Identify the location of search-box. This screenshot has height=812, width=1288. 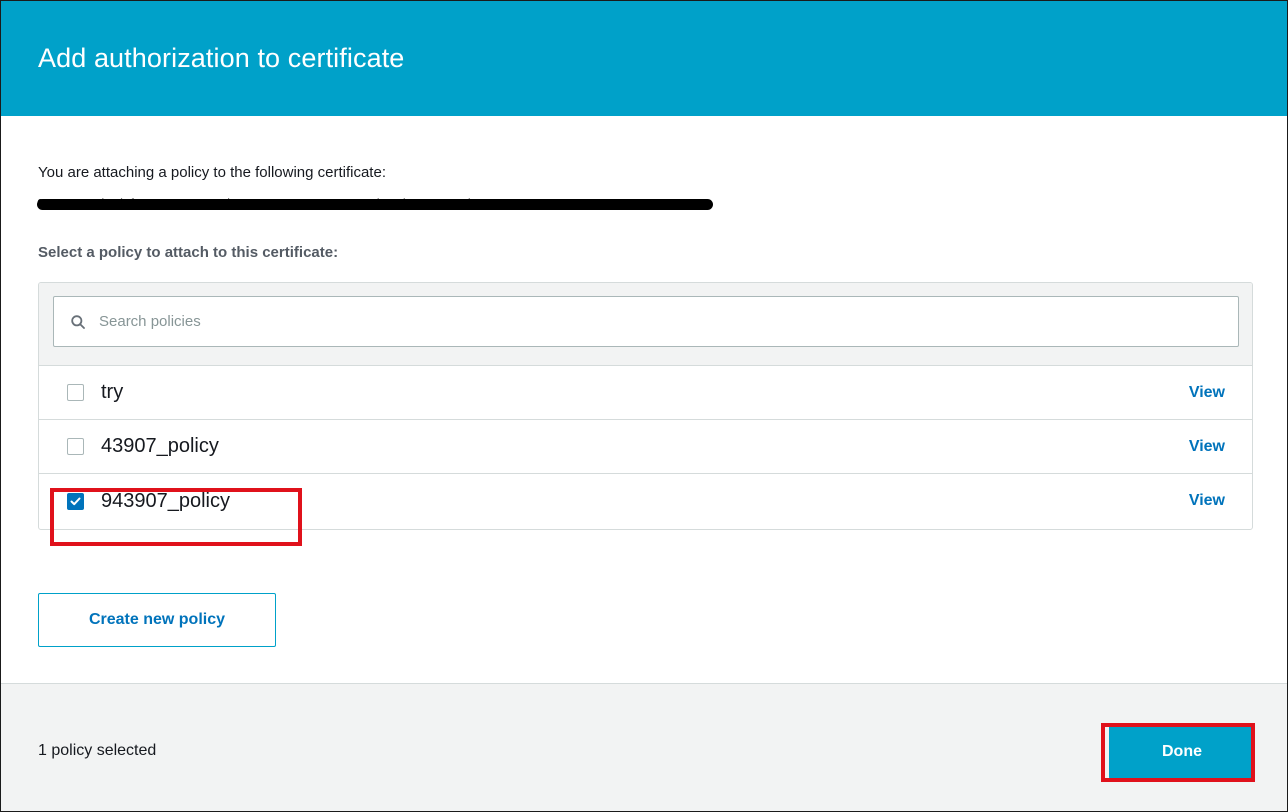
(646, 321).